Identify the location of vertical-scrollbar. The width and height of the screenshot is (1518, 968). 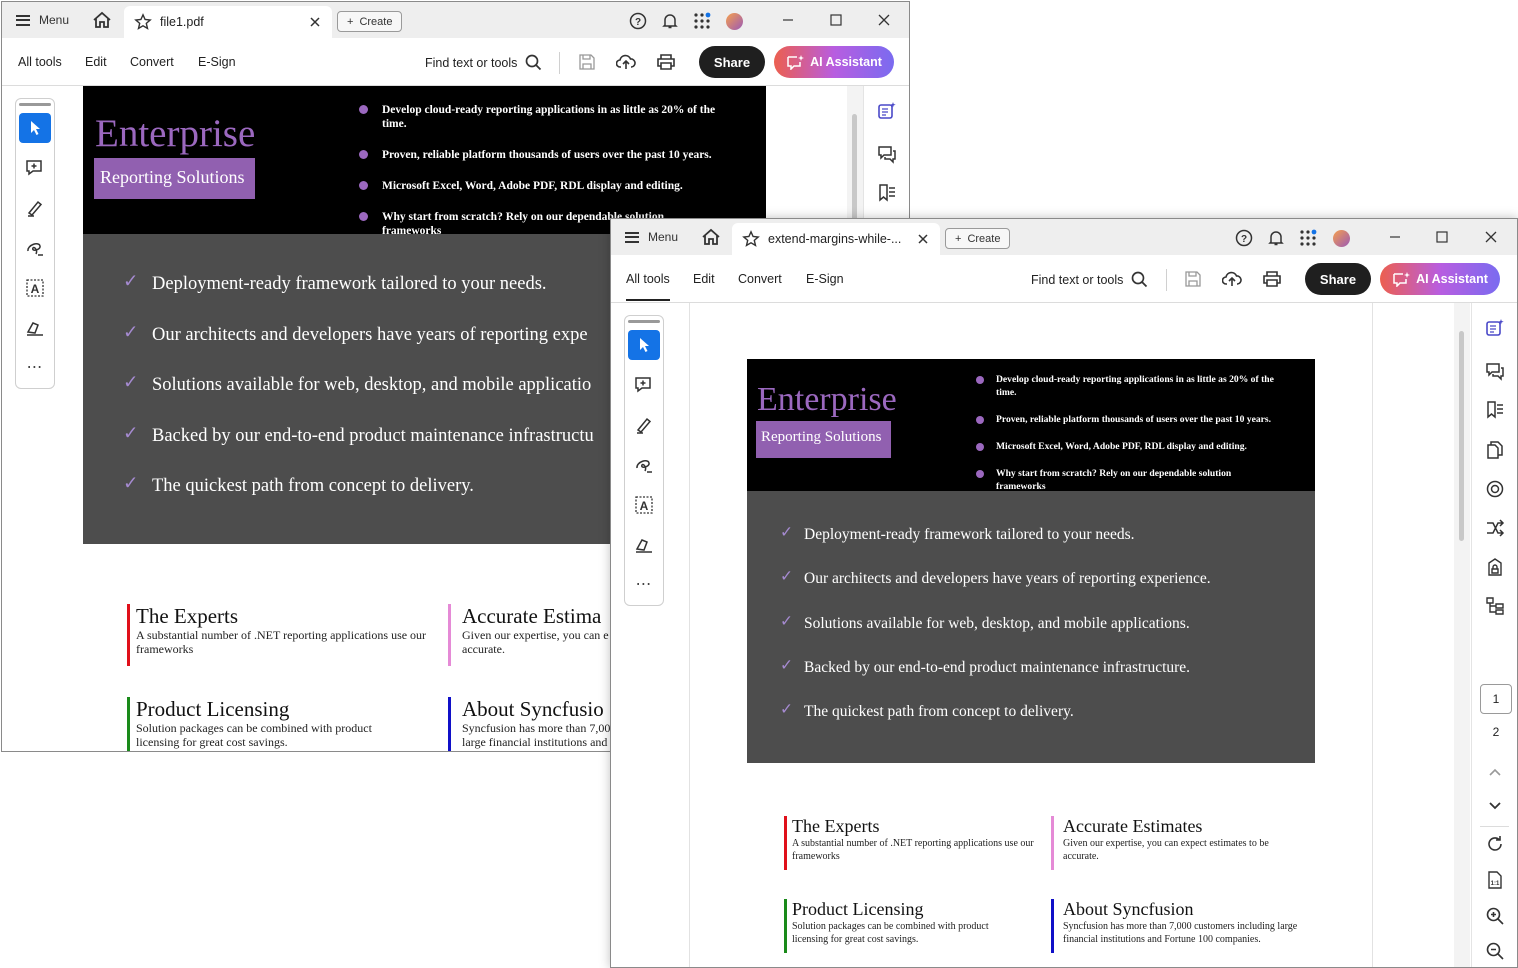
(1462, 635).